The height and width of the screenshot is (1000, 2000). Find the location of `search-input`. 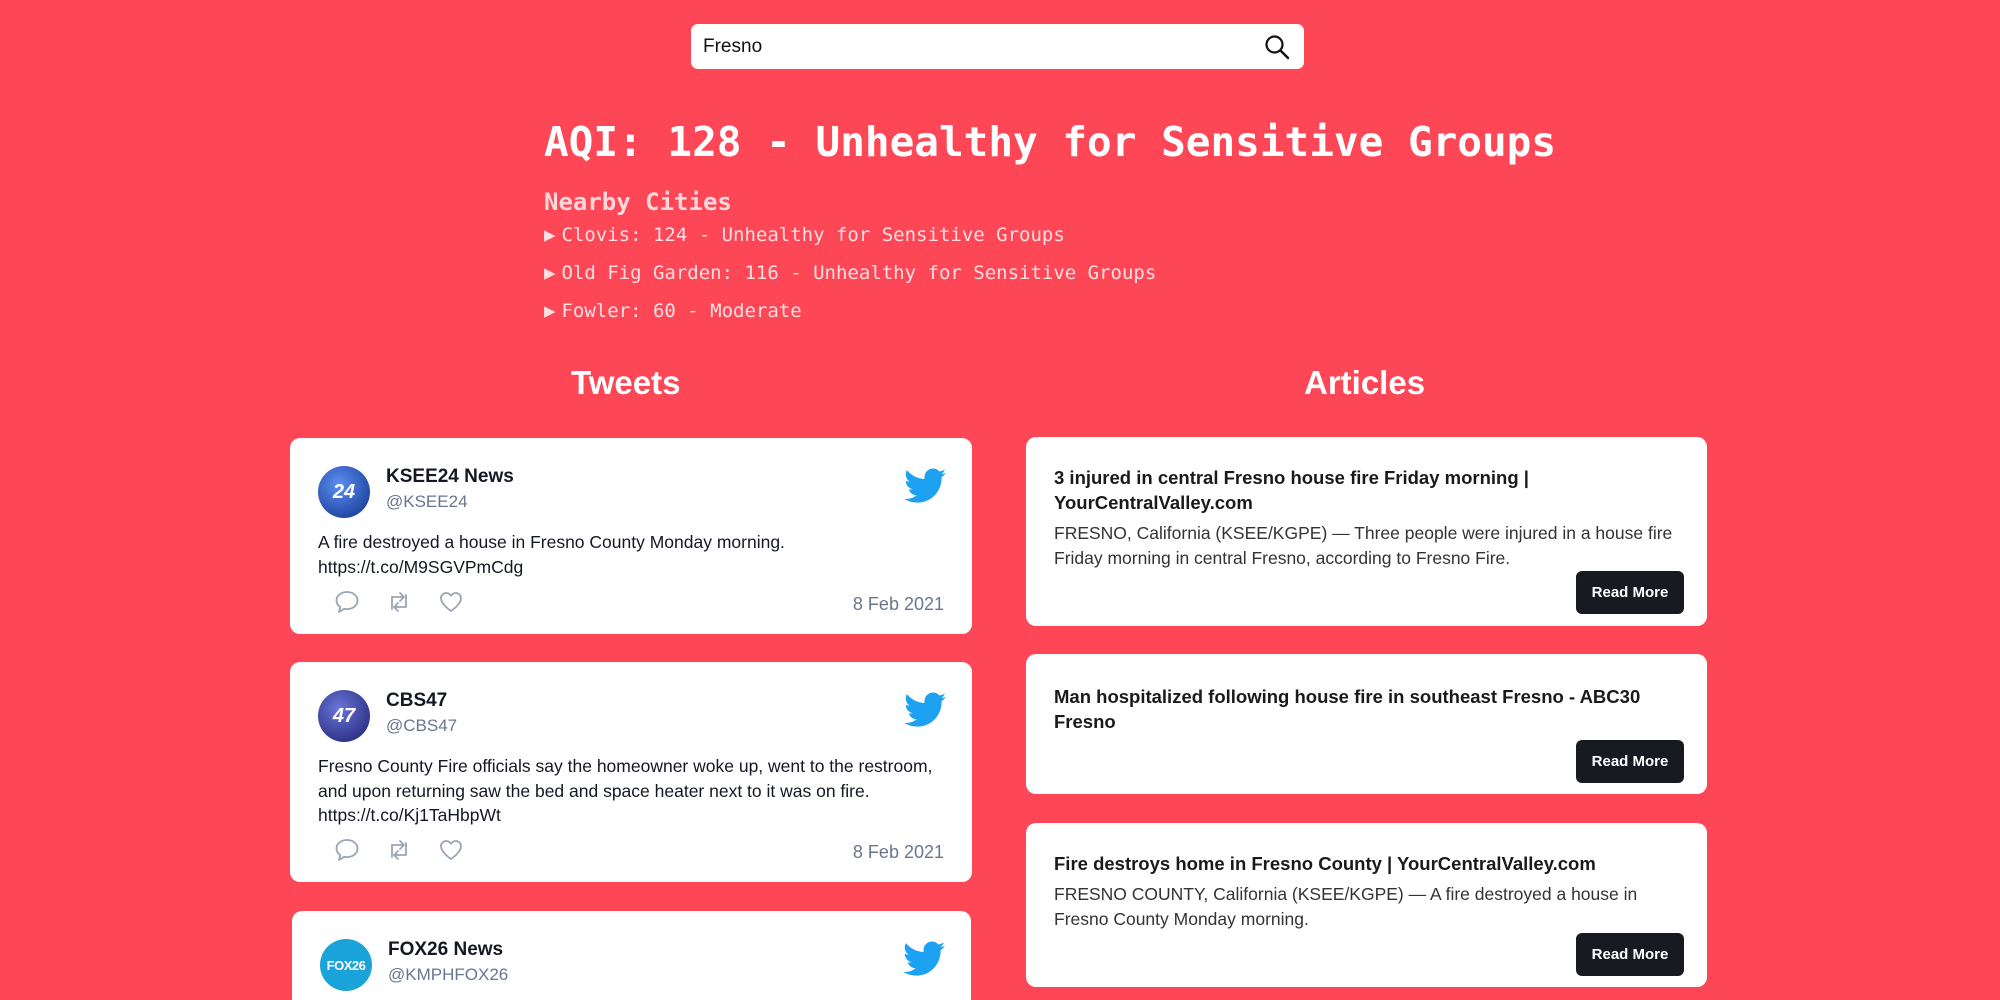

search-input is located at coordinates (973, 46).